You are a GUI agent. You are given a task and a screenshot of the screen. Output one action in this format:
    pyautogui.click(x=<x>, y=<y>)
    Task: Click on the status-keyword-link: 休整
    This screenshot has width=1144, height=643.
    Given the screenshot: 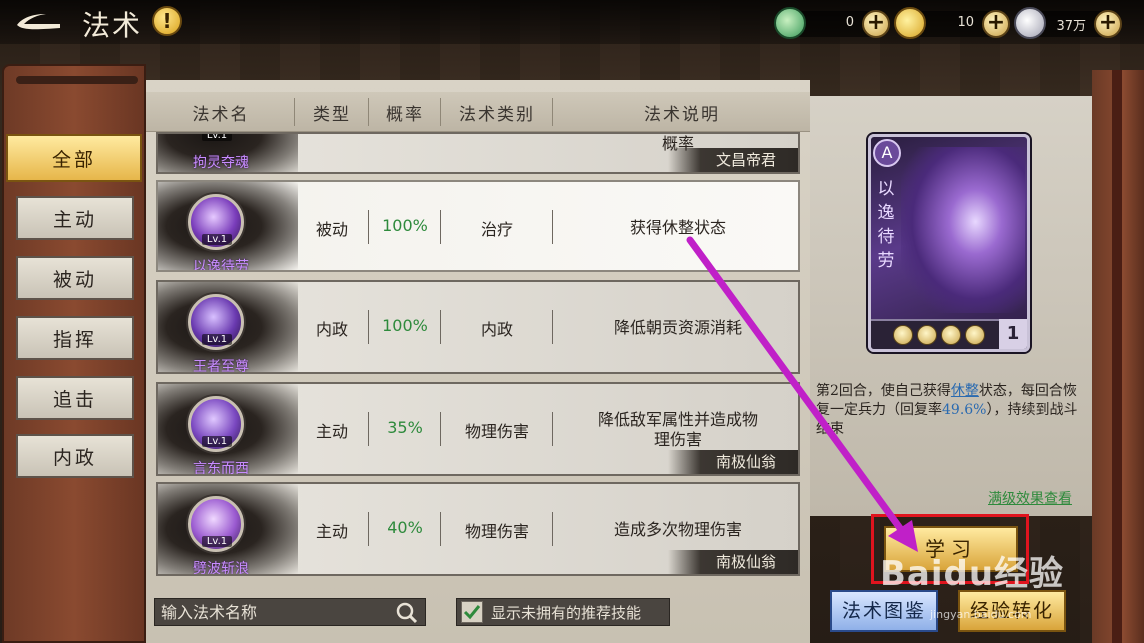 What is the action you would take?
    pyautogui.click(x=965, y=391)
    